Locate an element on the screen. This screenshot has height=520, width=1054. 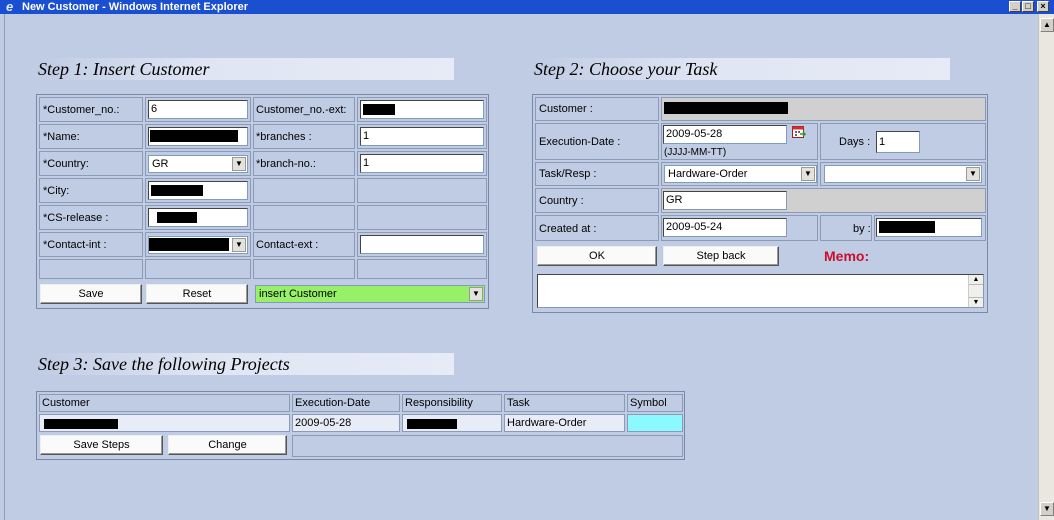
cs-release-input is located at coordinates (198, 217).